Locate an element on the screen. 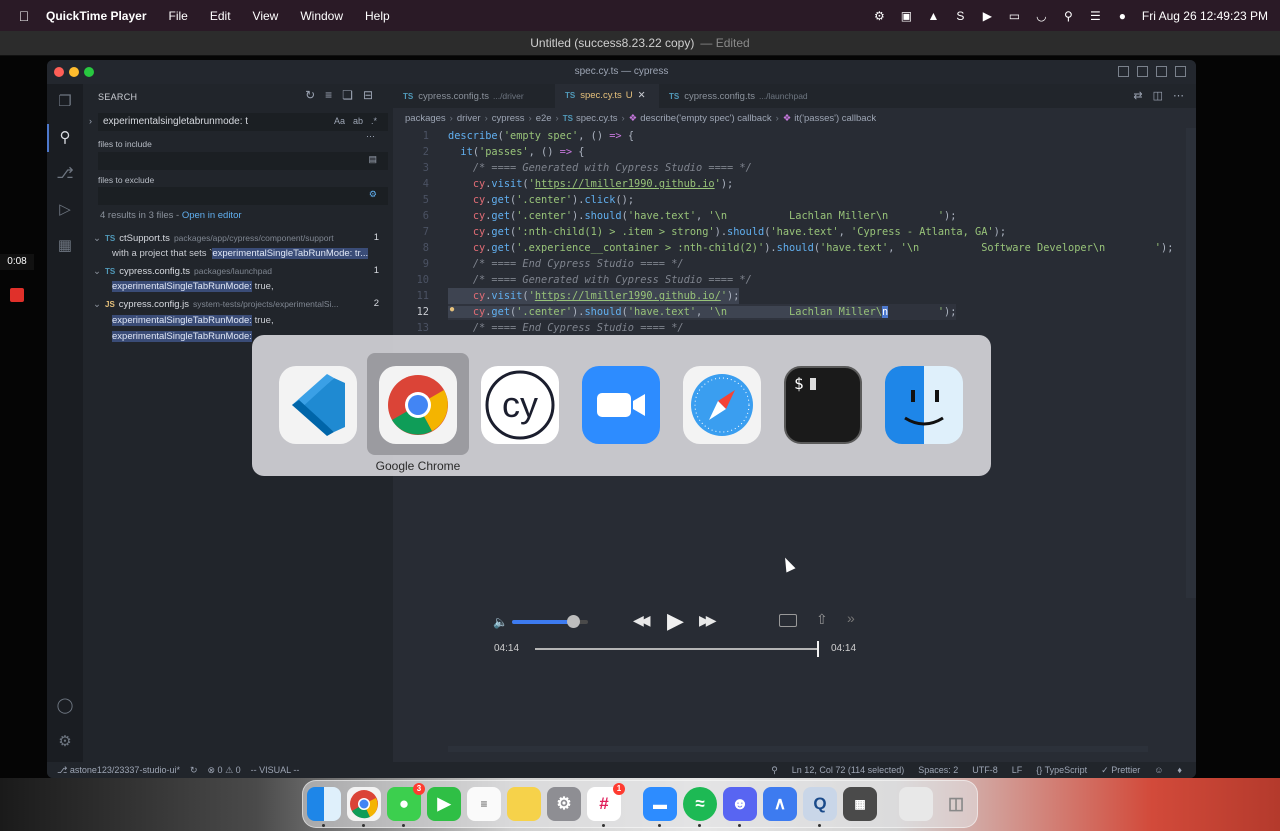  search-input-value: experimentalsingletabrunmode: t is located at coordinates (175, 121).